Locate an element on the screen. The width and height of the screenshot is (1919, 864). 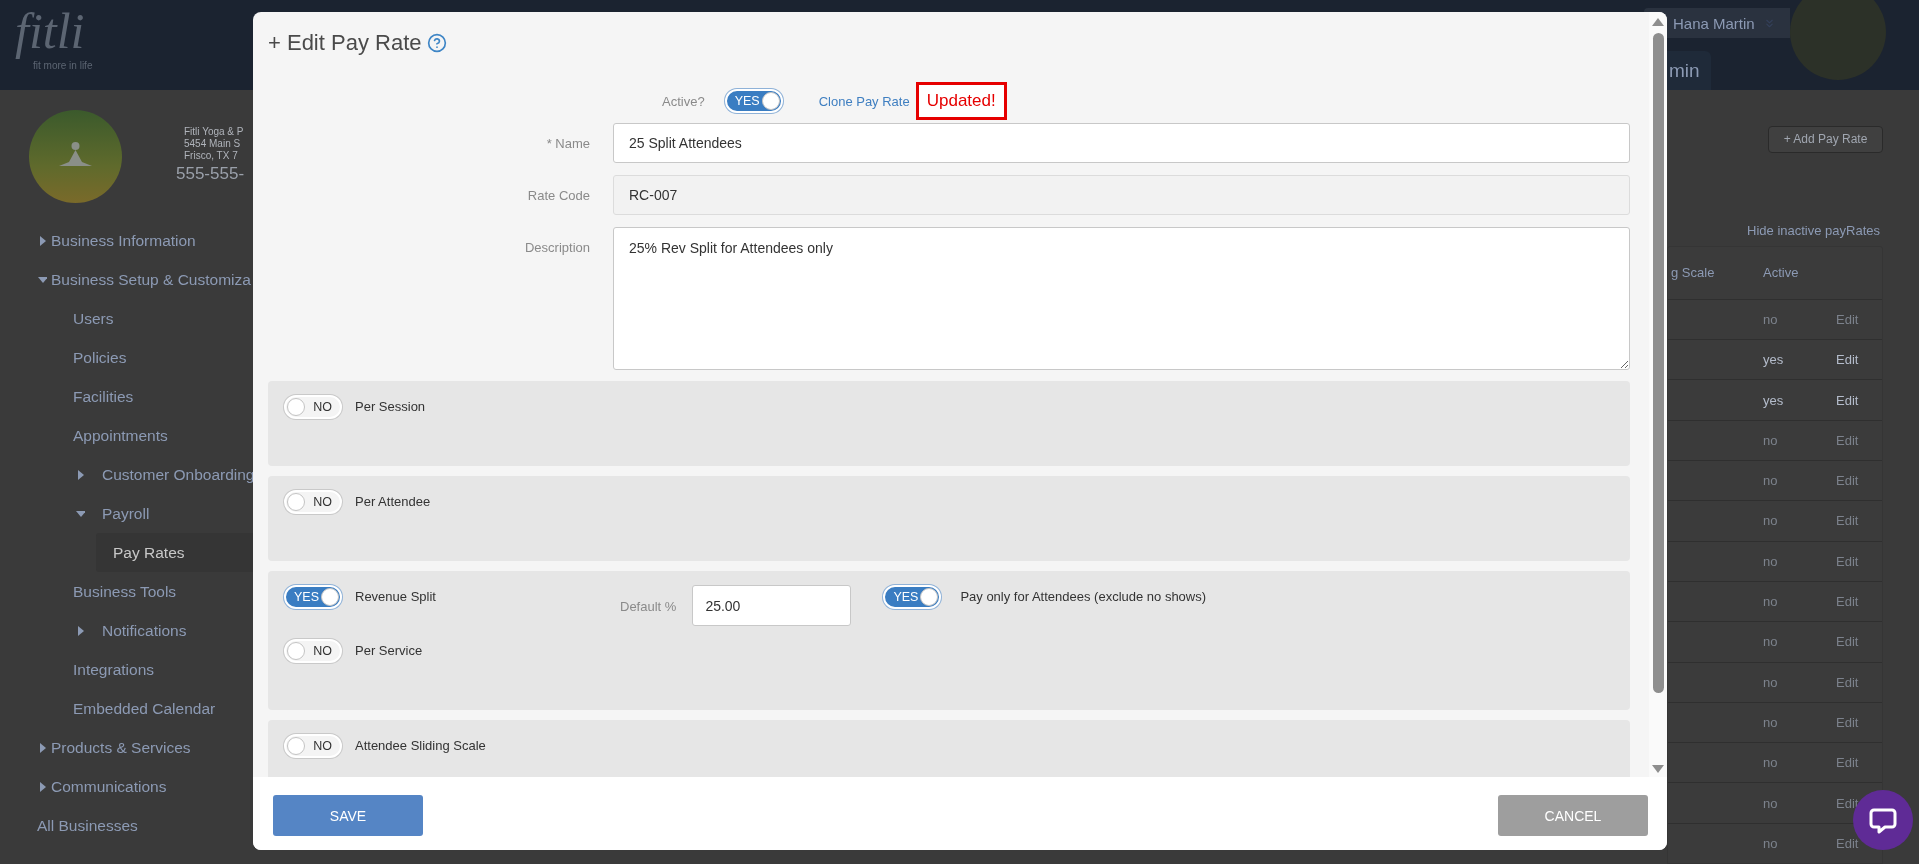
percent-field: 25.00 is located at coordinates (772, 605).